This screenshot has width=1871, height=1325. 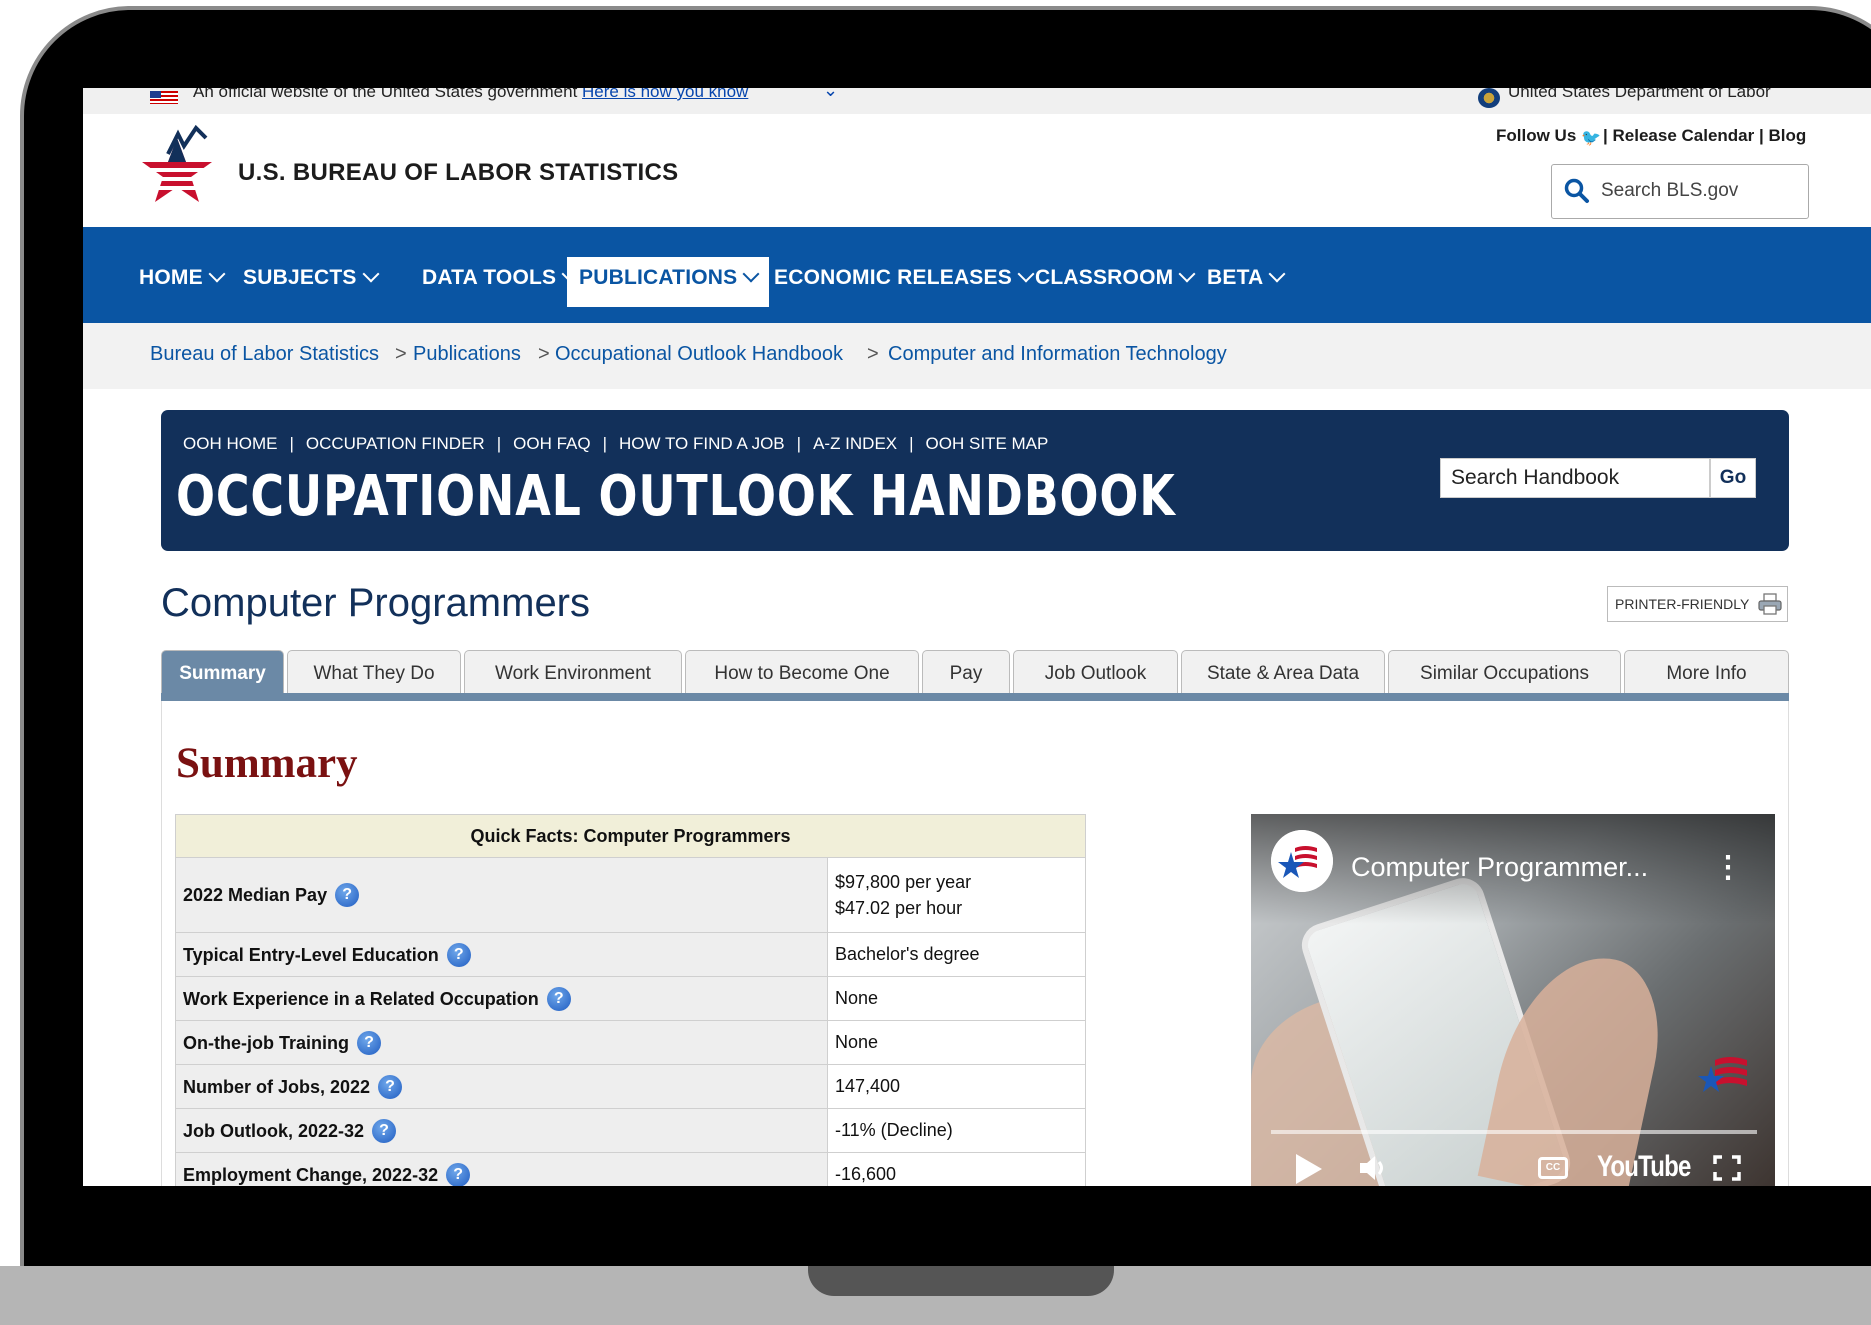 What do you see at coordinates (1504, 673) in the screenshot?
I see `tab-similar-occupations: Similar Occupations` at bounding box center [1504, 673].